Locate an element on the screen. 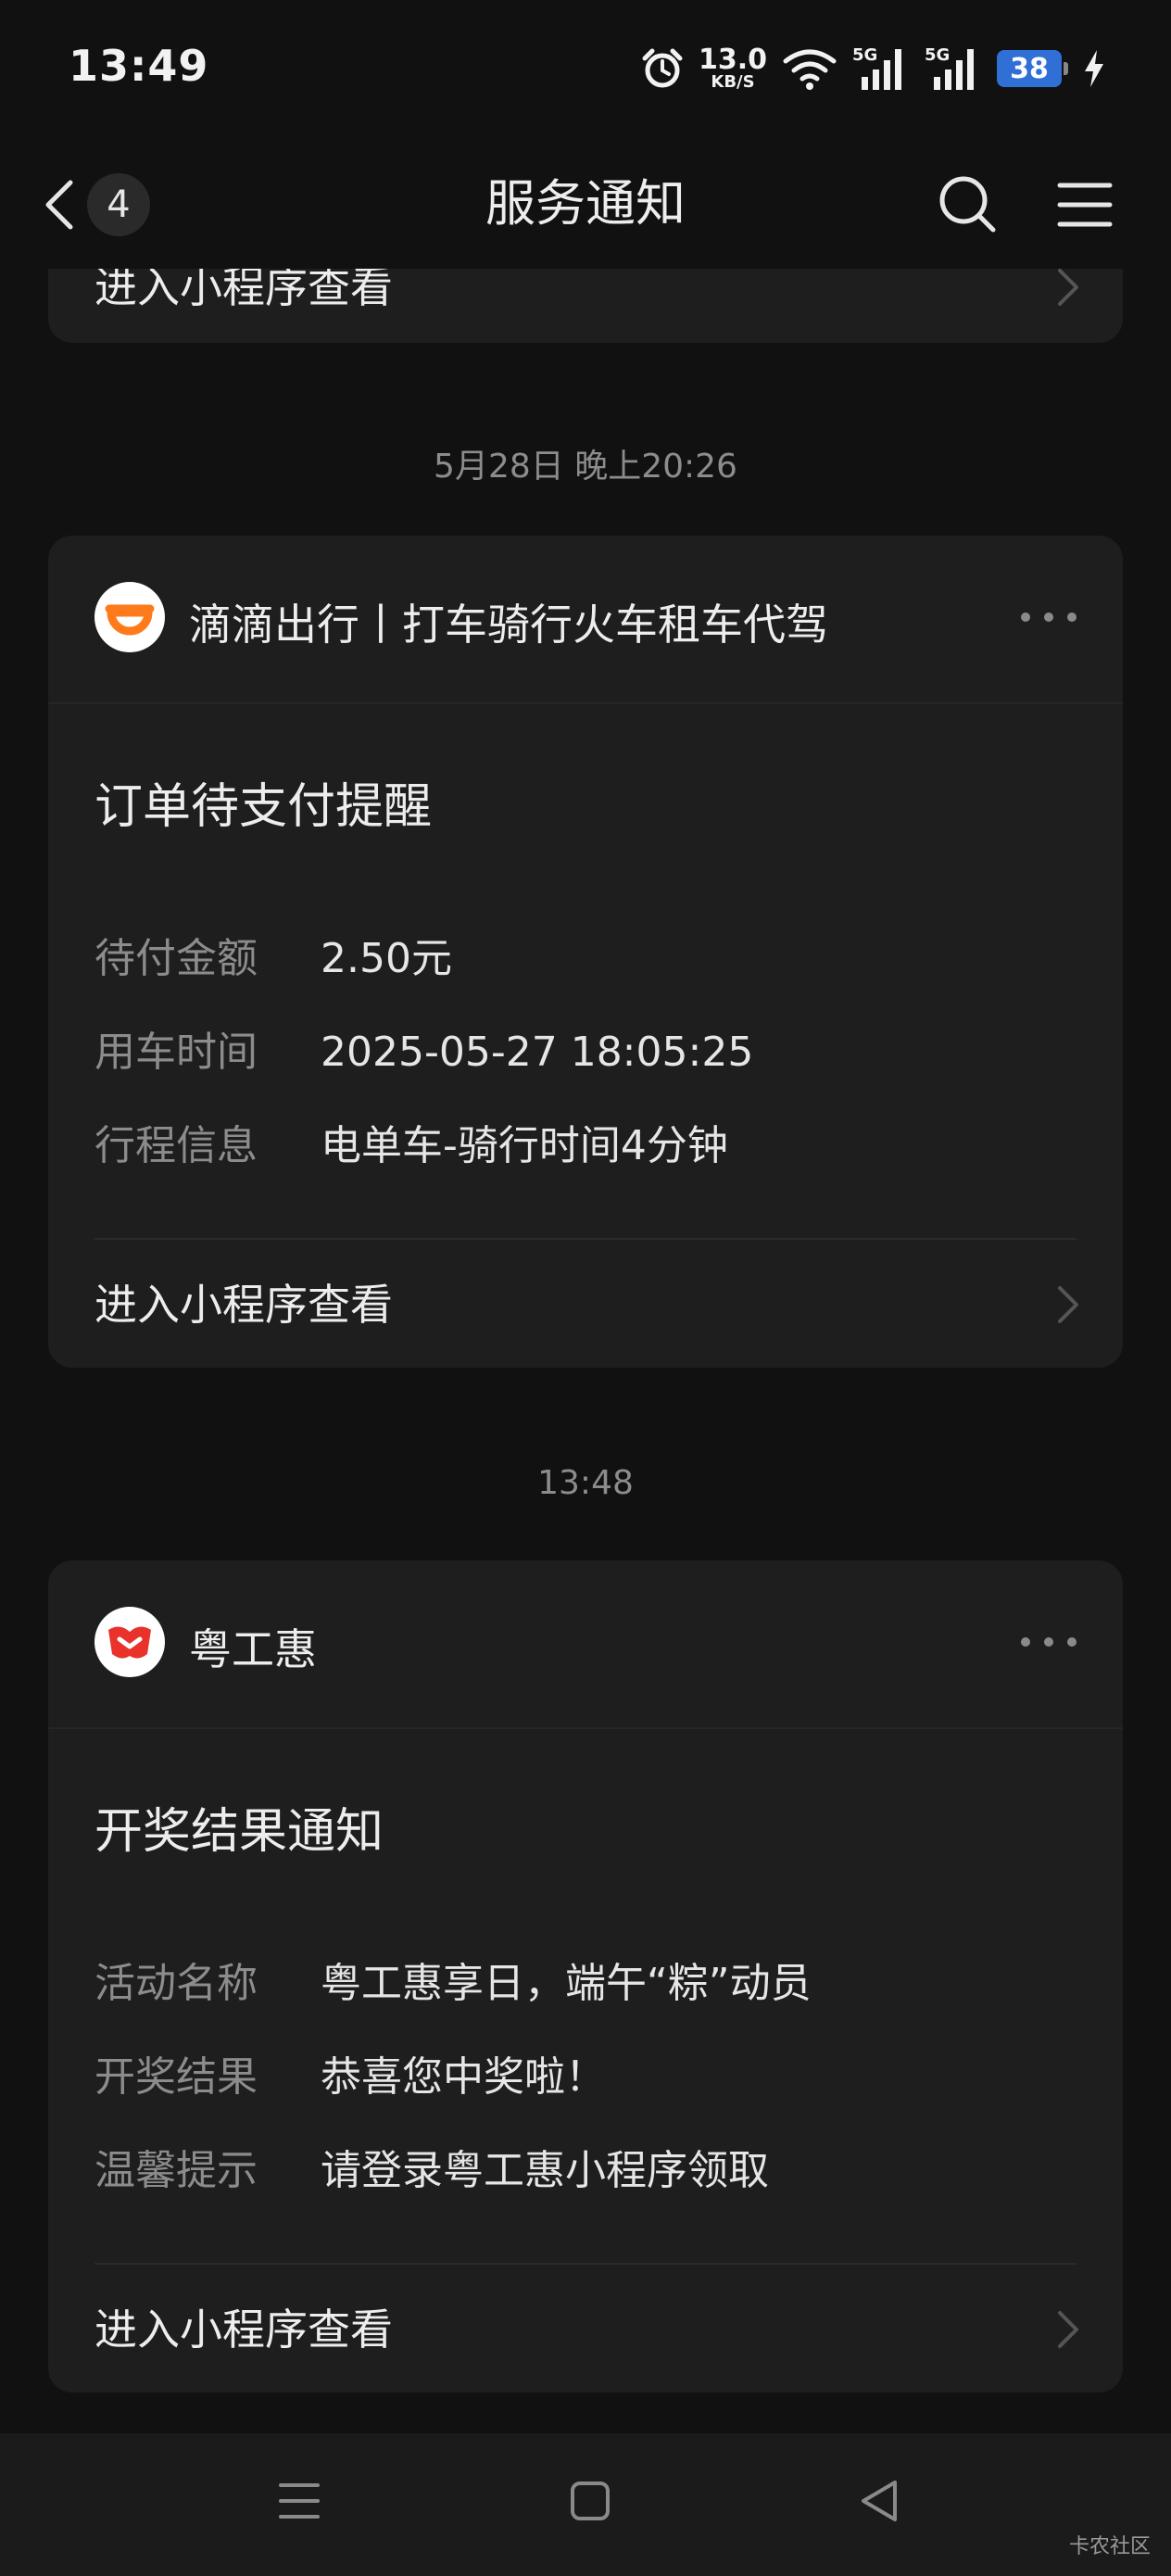 This screenshot has height=2576, width=1171. cellular-signal-2: 5G is located at coordinates (954, 68).